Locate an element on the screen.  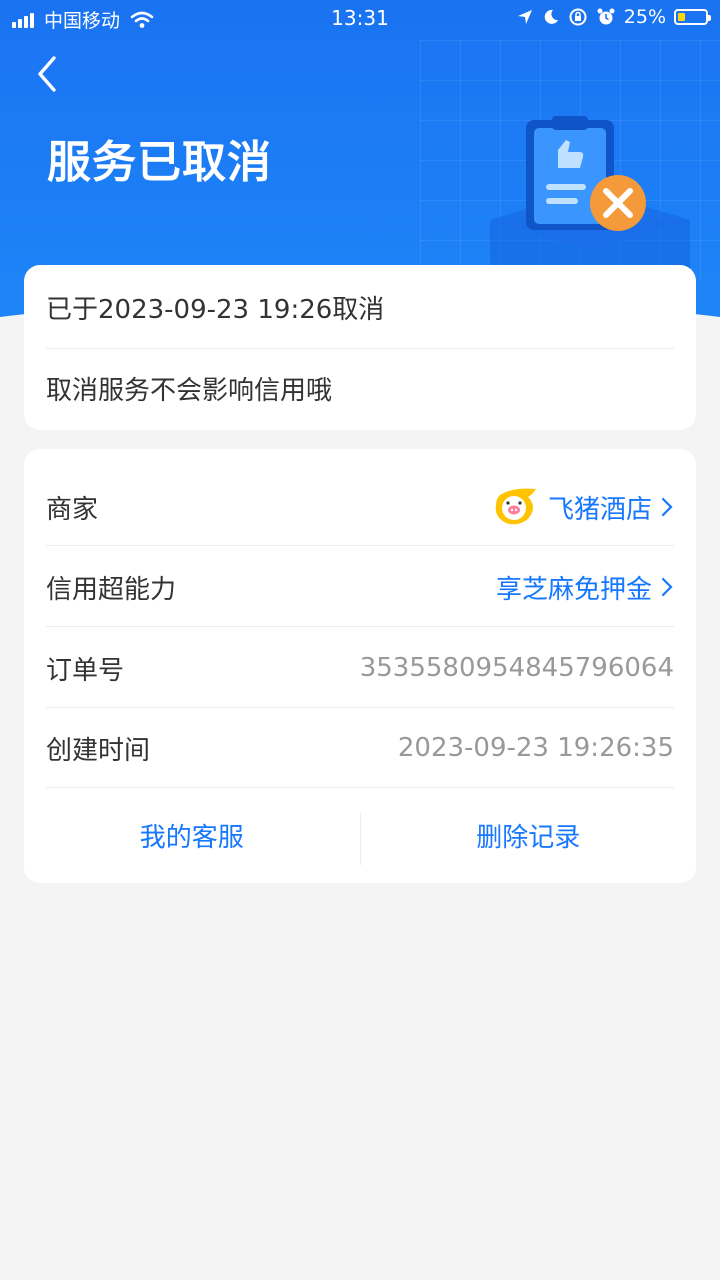
back-button is located at coordinates (50, 74).